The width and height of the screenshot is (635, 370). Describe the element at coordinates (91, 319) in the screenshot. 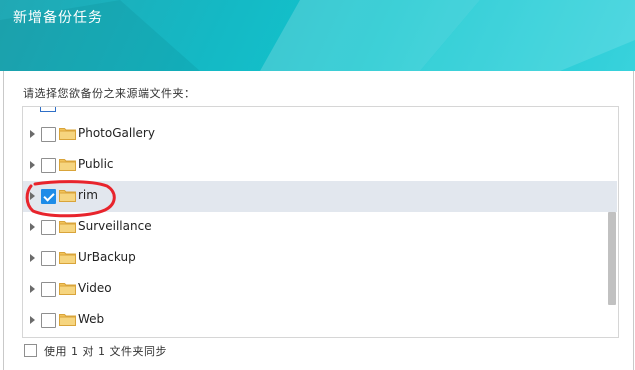

I see `folder-name: Web` at that location.